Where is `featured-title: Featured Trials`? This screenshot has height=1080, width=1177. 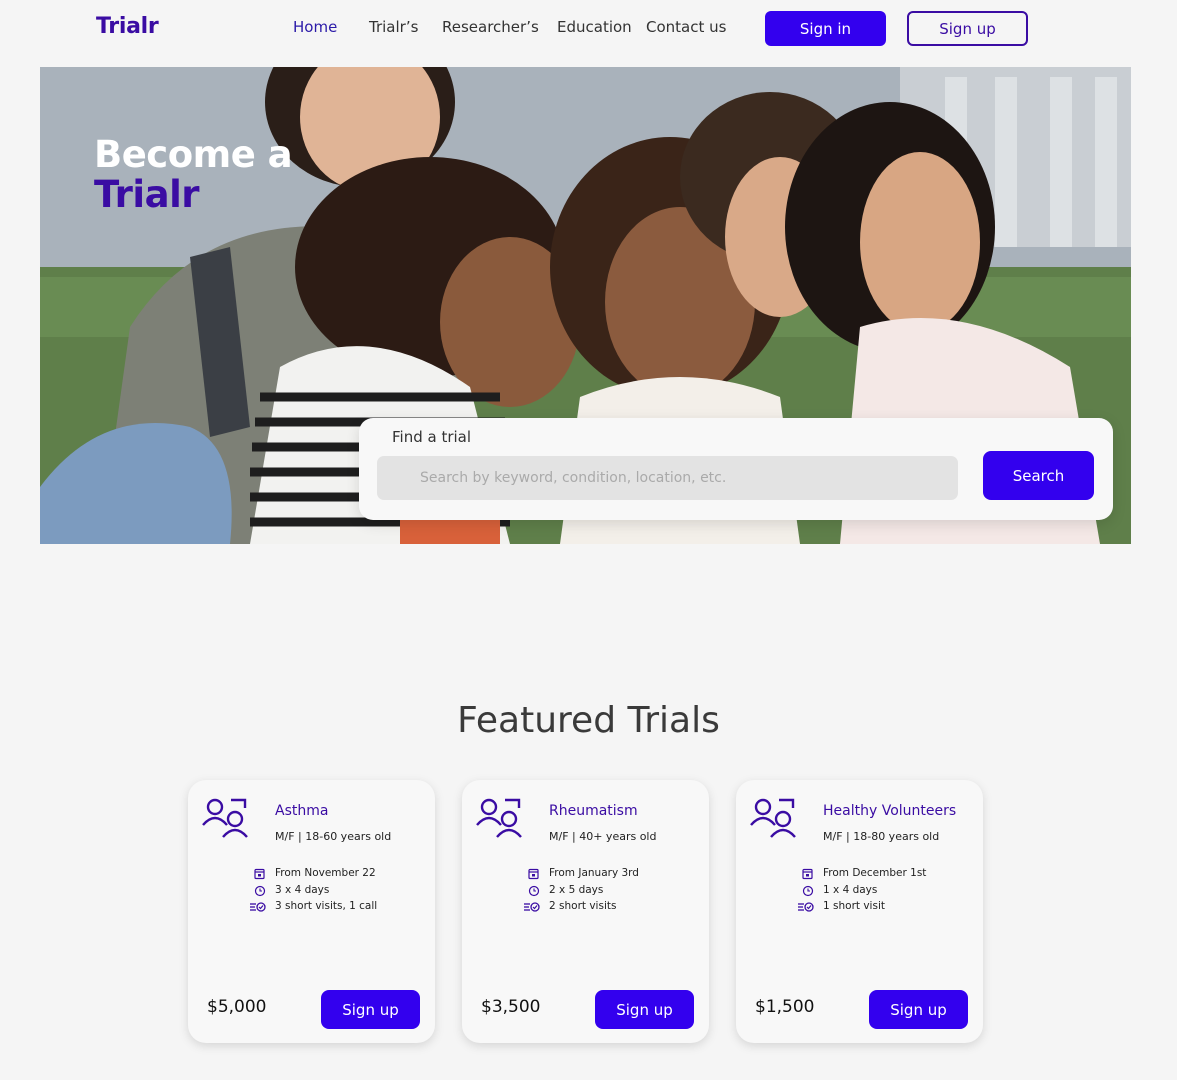 featured-title: Featured Trials is located at coordinates (588, 720).